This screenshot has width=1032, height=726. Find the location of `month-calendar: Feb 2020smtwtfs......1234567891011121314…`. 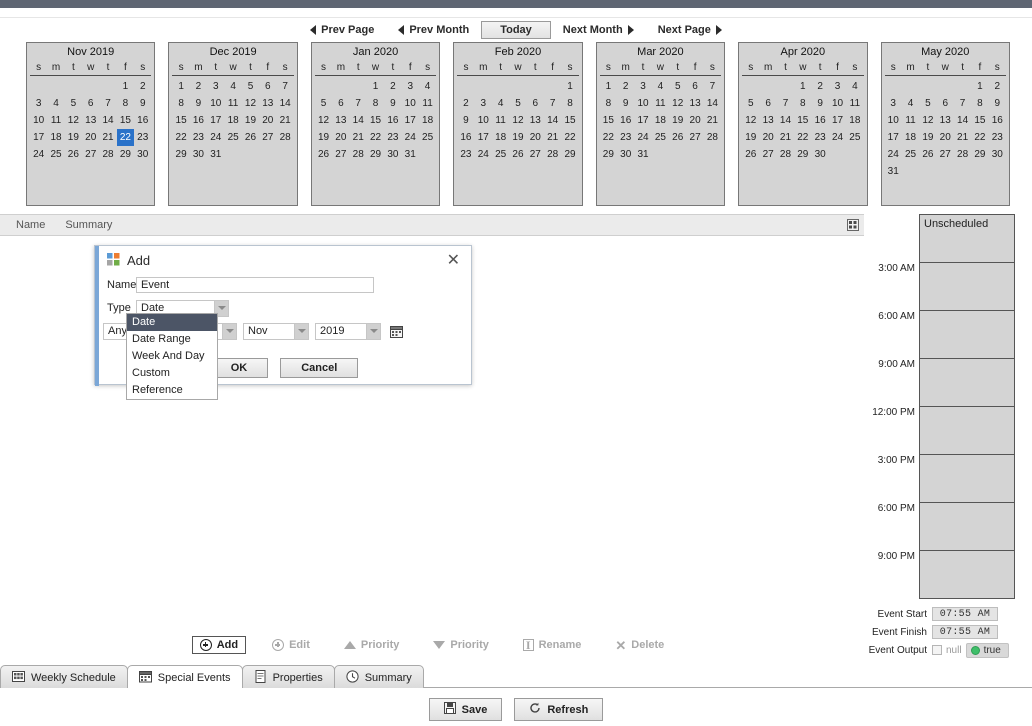

month-calendar: Feb 2020smtwtfs......1234567891011121314… is located at coordinates (518, 124).